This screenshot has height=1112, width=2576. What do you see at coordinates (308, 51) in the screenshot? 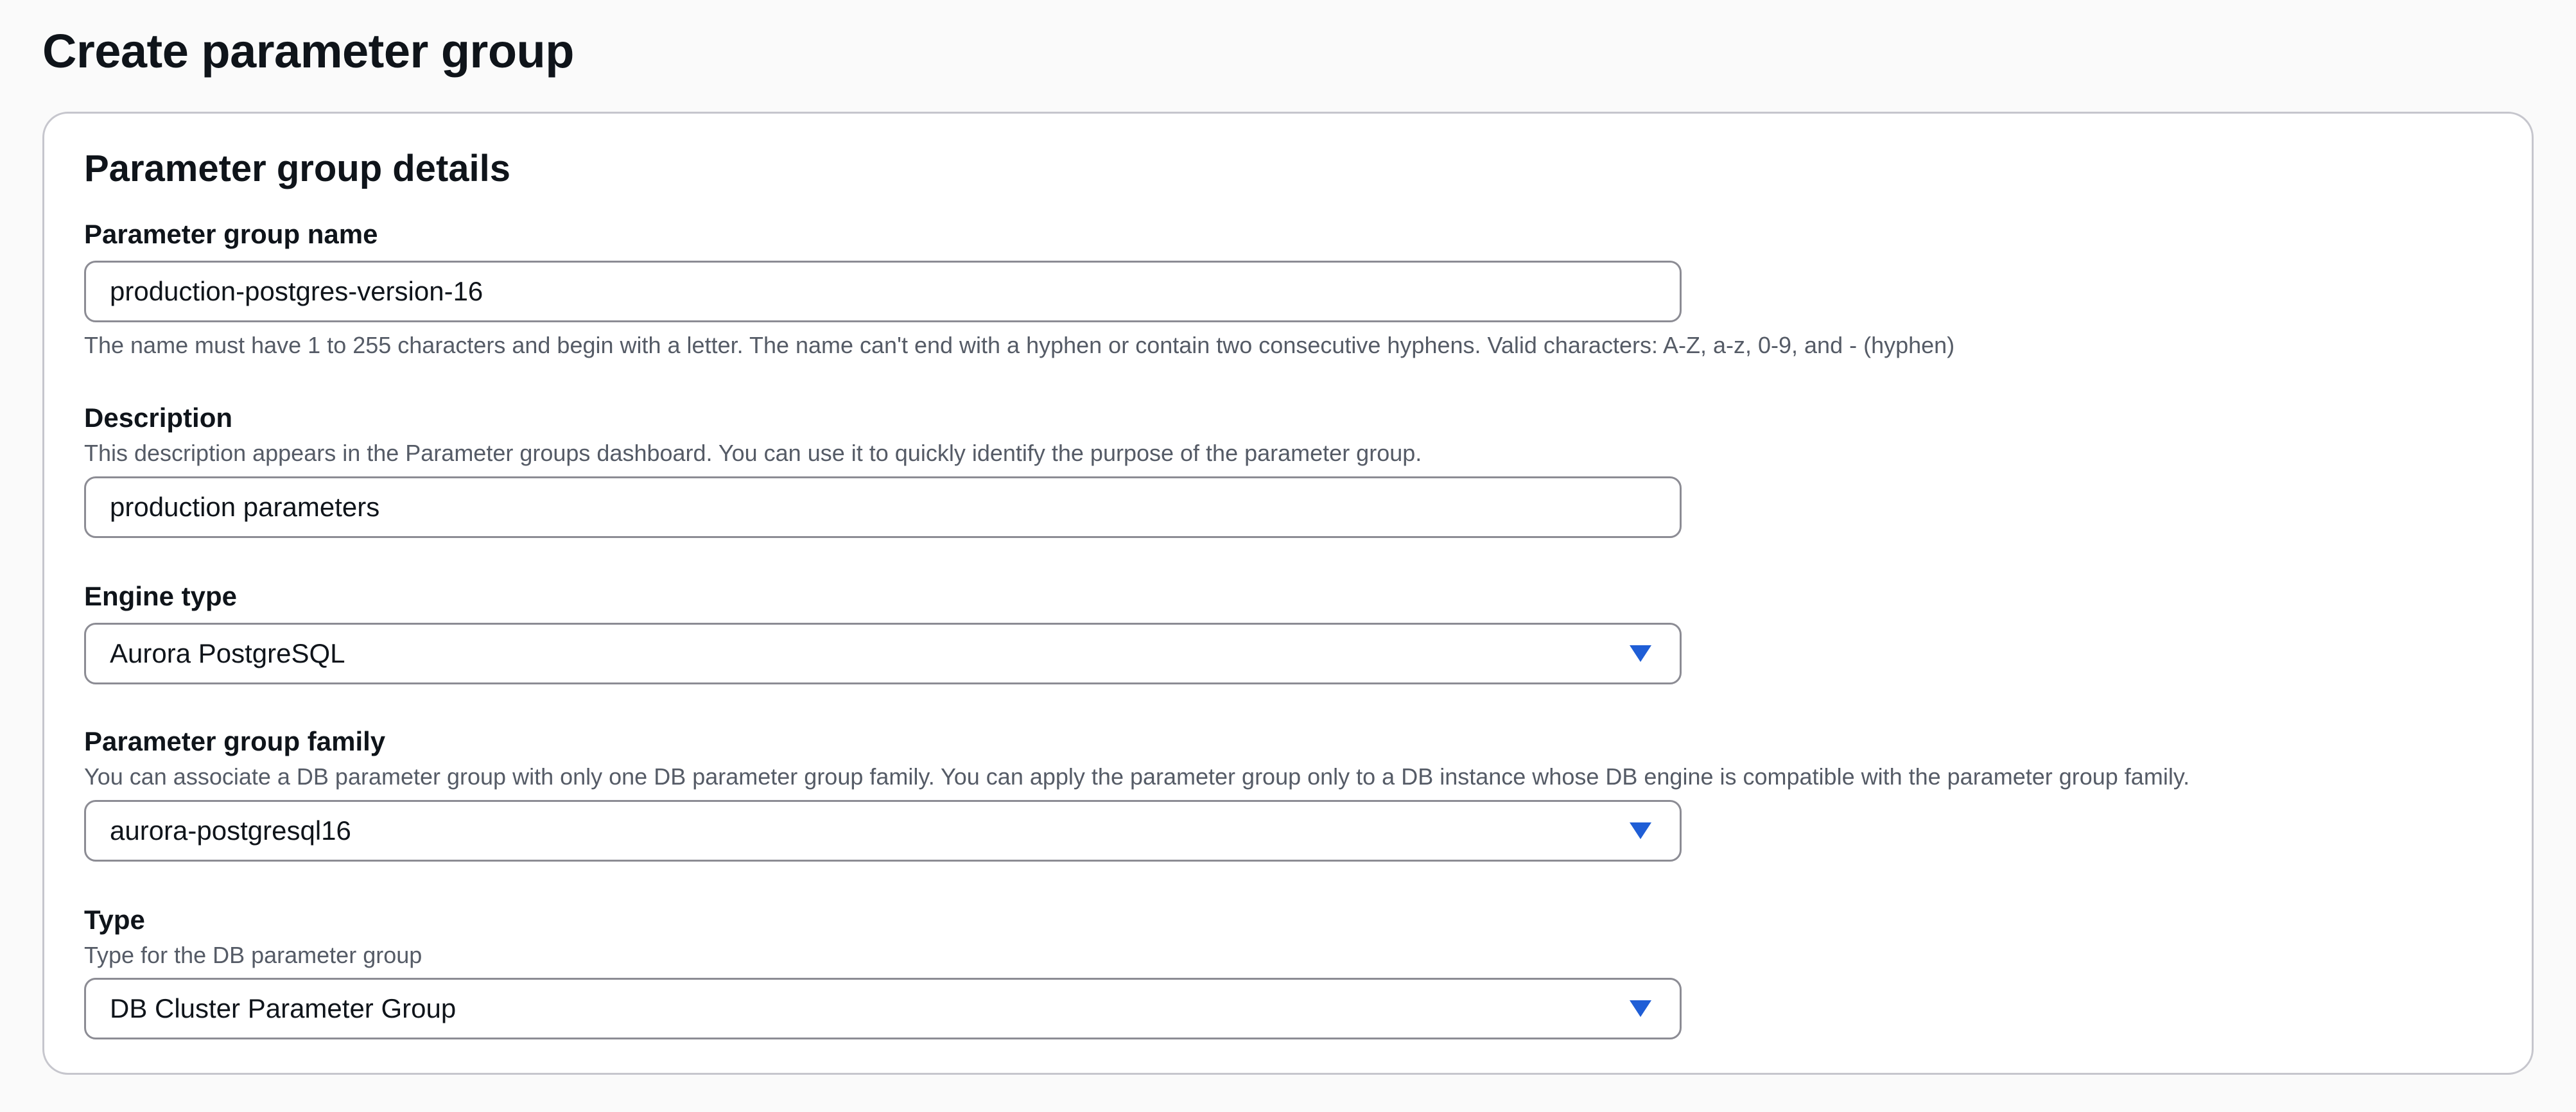
I see `page-title: Create parameter group` at bounding box center [308, 51].